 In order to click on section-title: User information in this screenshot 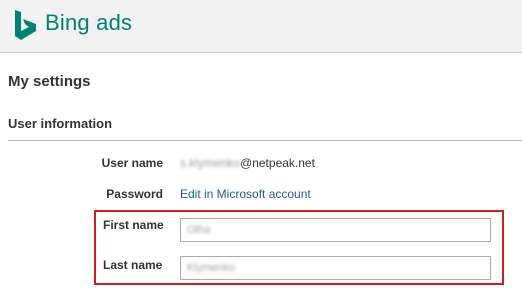, I will do `click(60, 123)`.